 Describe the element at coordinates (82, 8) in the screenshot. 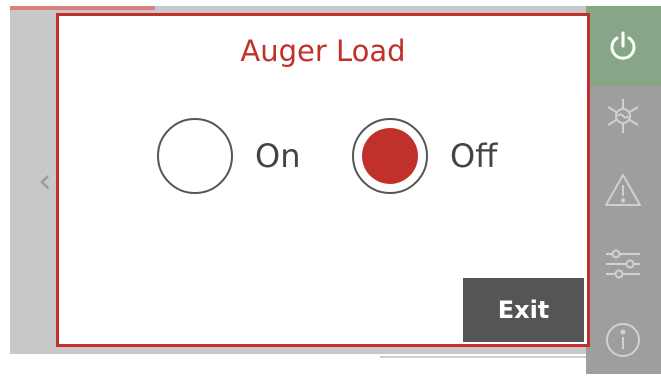

I see `top-tab-indicator` at that location.